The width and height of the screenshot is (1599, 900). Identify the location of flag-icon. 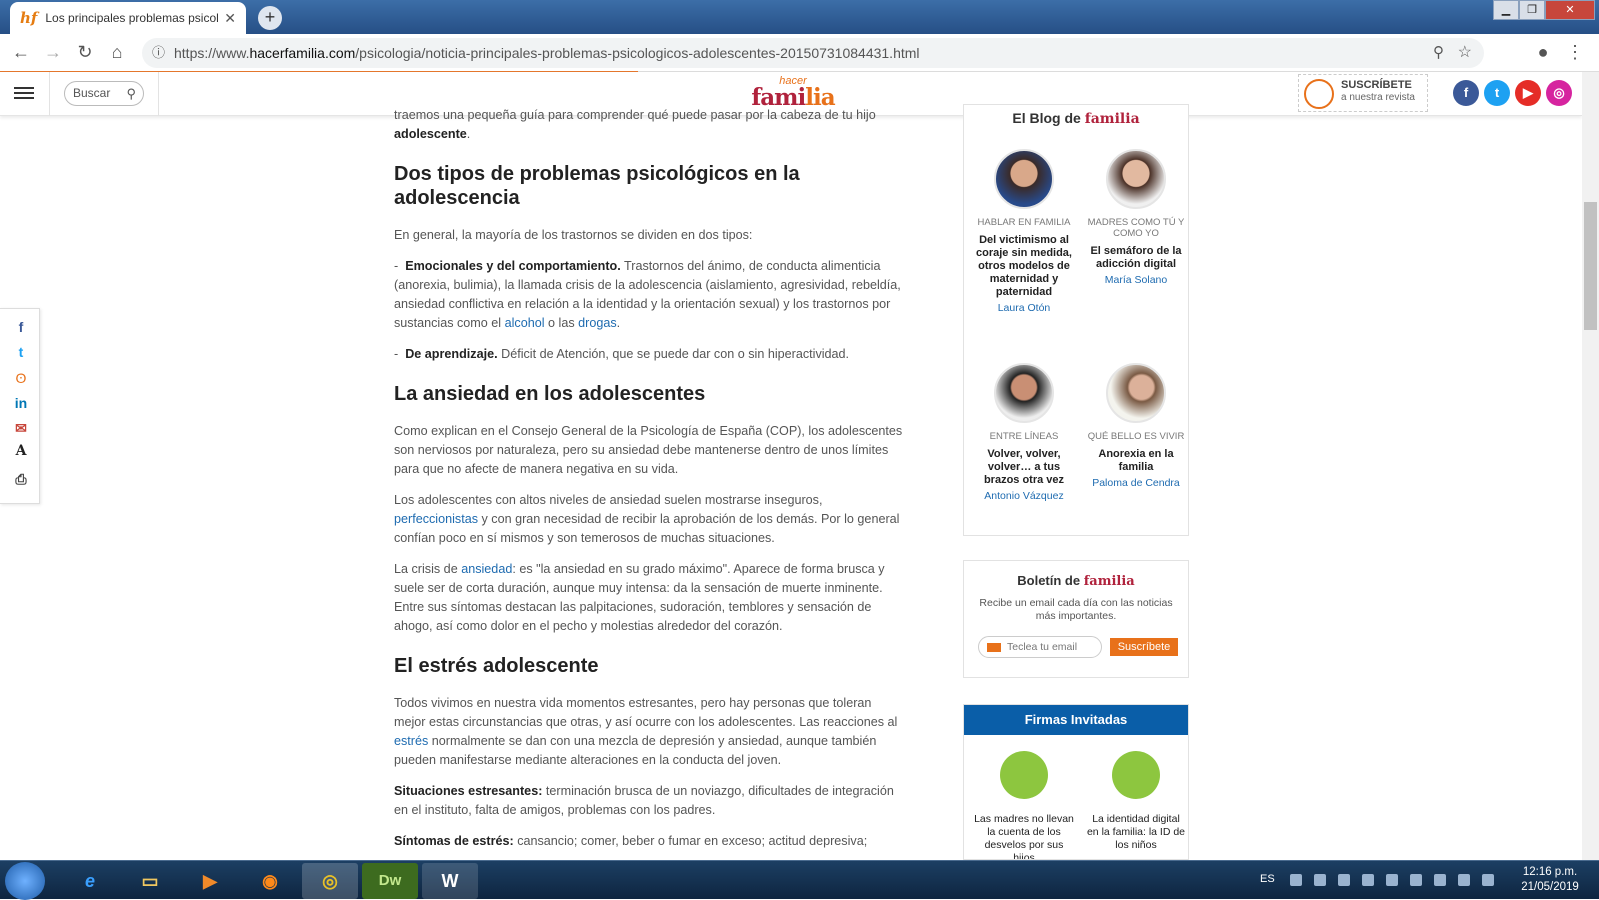
(1488, 880).